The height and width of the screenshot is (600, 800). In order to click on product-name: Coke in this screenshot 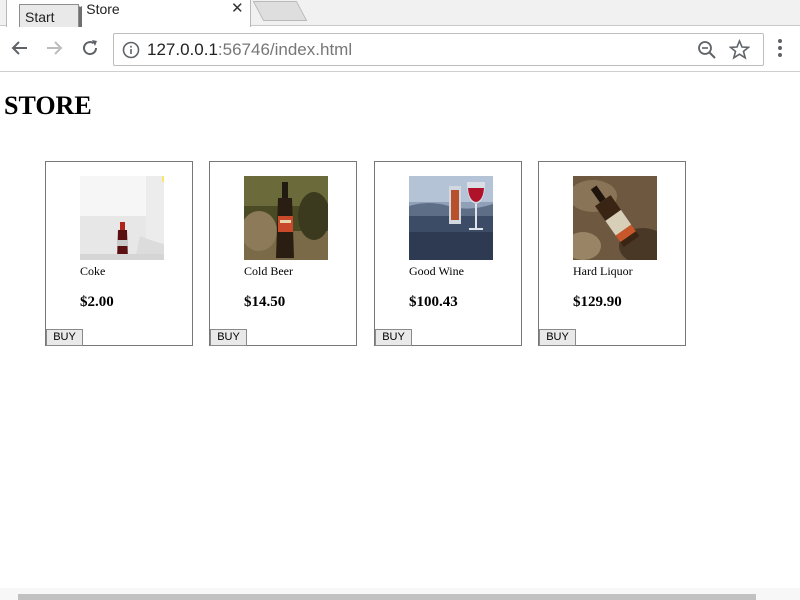, I will do `click(93, 271)`.